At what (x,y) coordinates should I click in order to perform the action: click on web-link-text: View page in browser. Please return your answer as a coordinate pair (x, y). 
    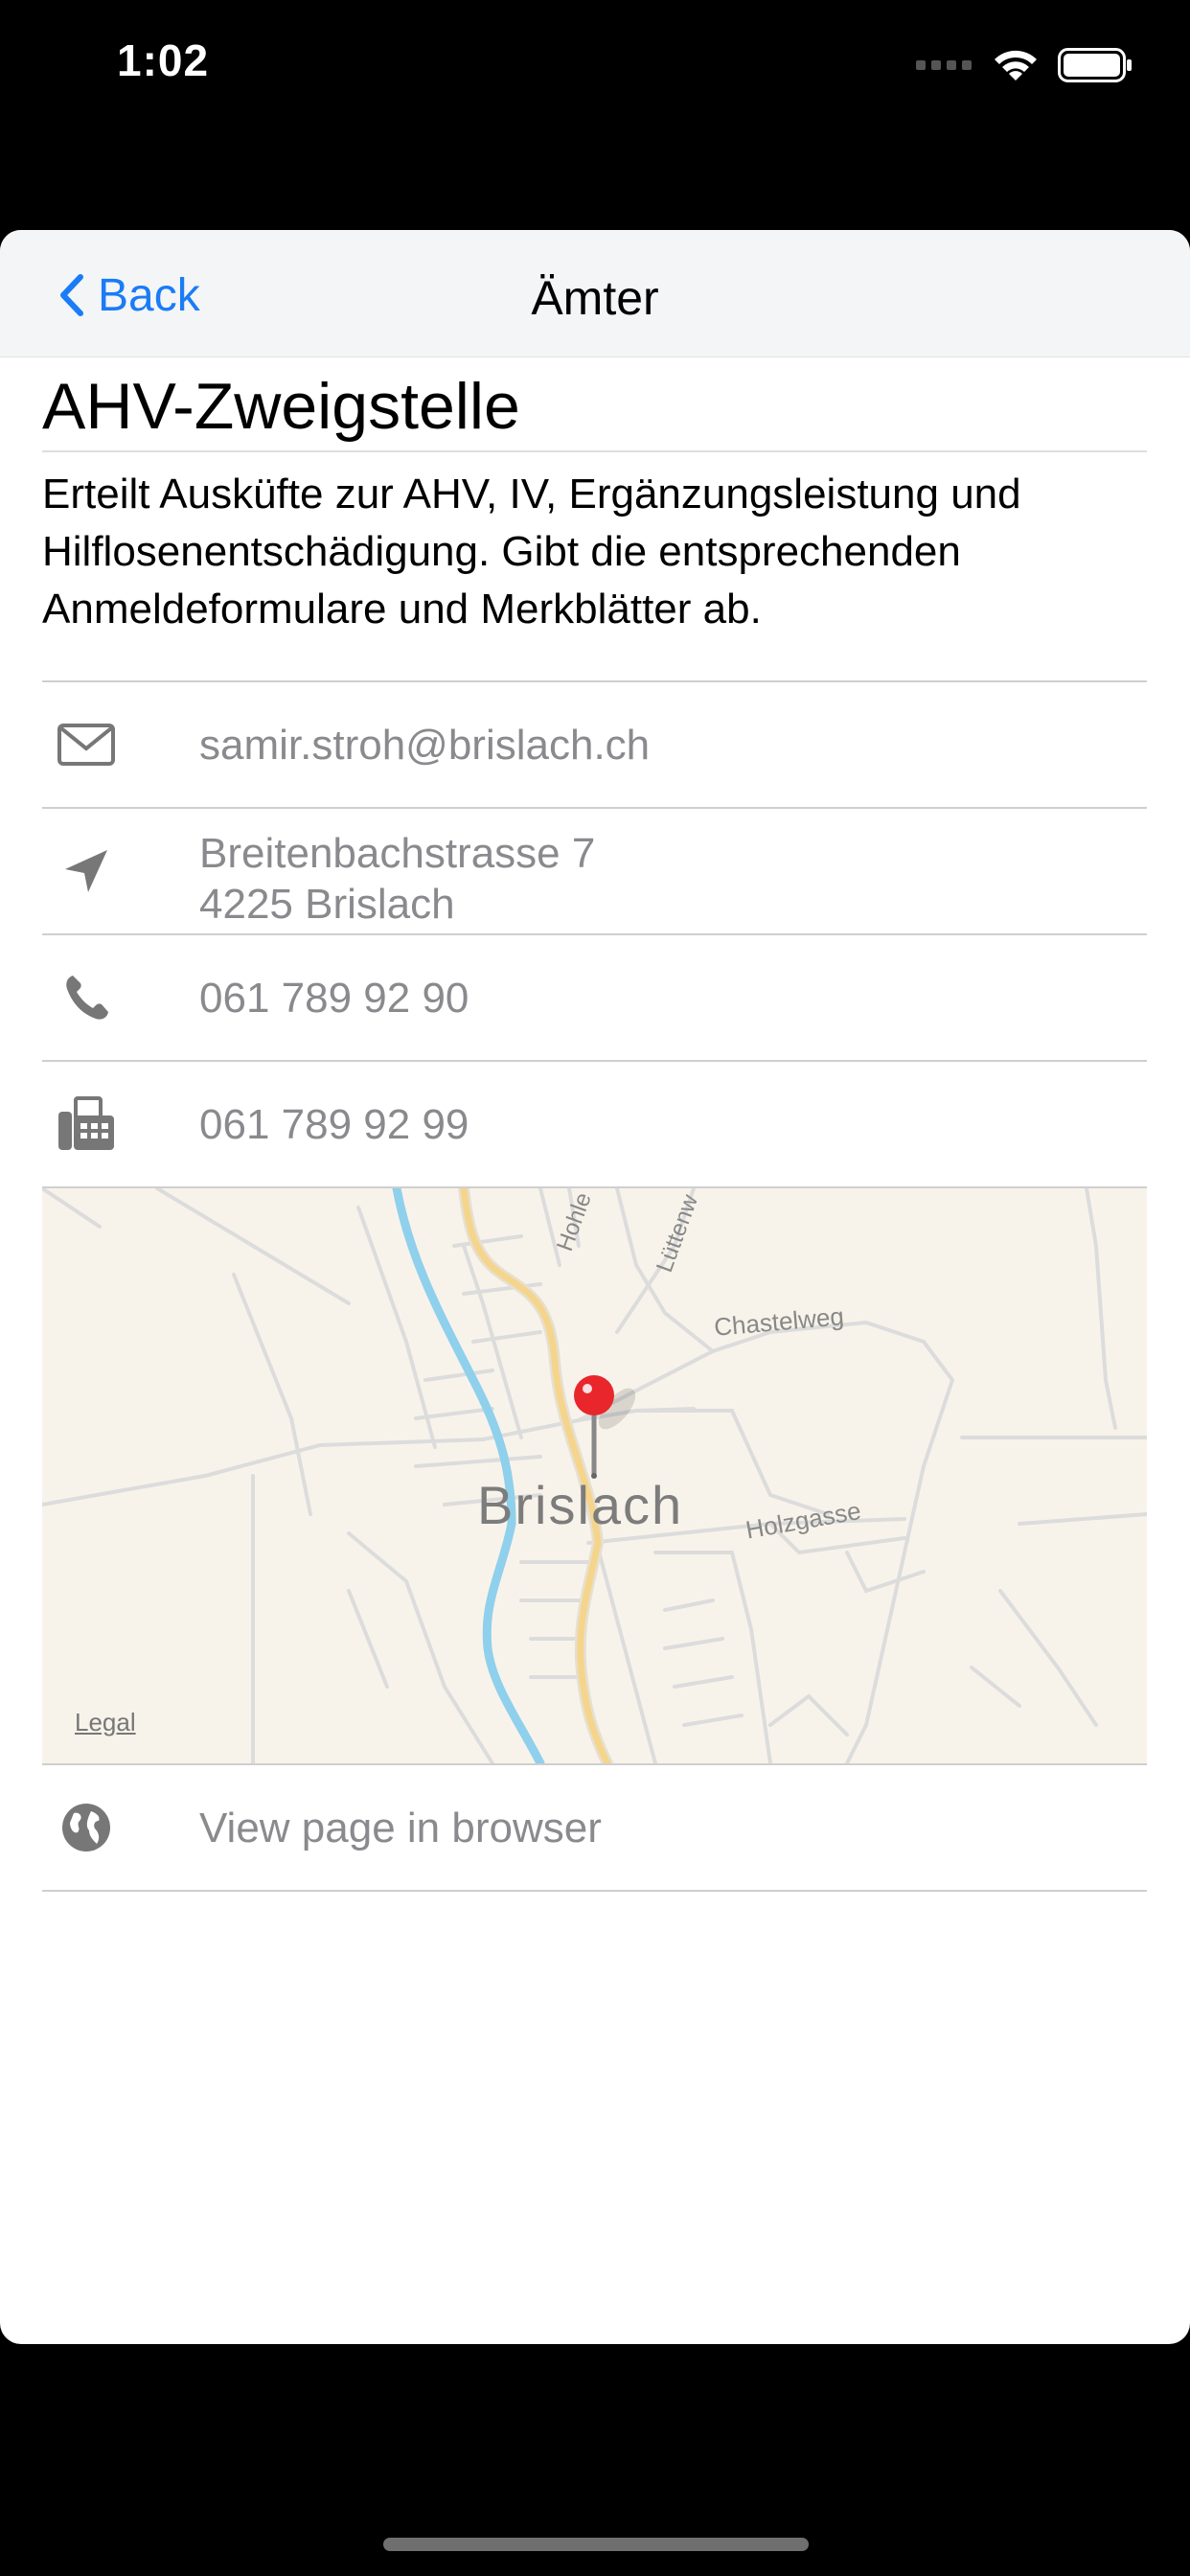
    Looking at the image, I should click on (401, 1828).